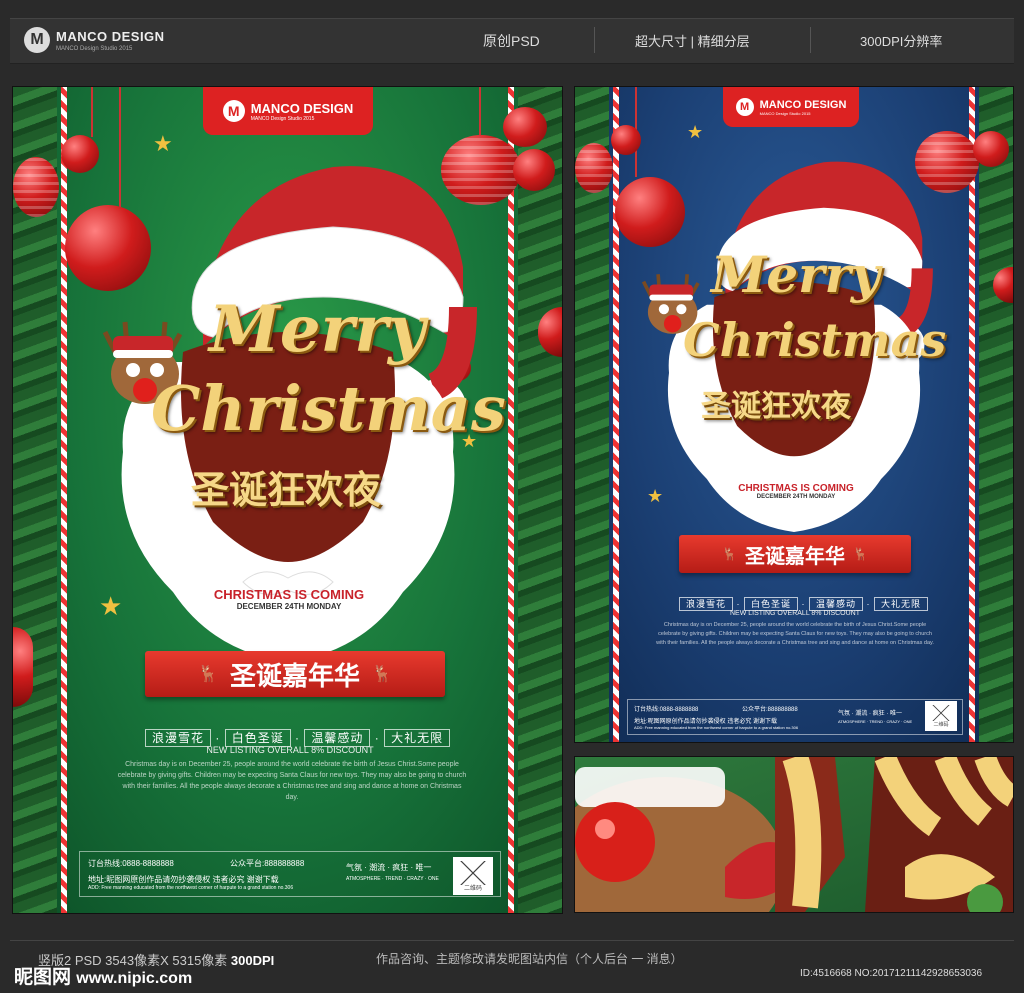 This screenshot has width=1024, height=993. Describe the element at coordinates (692, 41) in the screenshot. I see `header-item-size: 超大尺寸 | 精细分层` at that location.